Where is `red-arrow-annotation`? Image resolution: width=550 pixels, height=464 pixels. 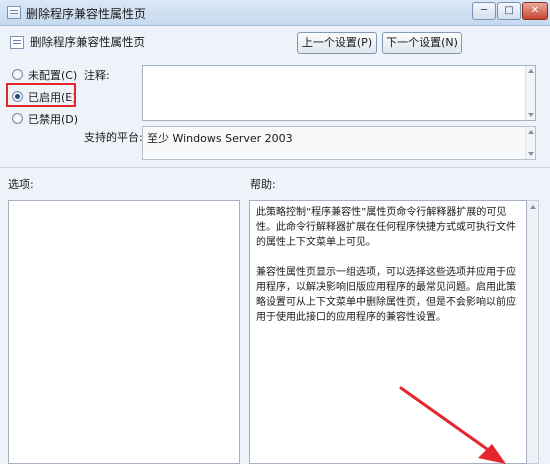
red-arrow-annotation is located at coordinates (452, 425).